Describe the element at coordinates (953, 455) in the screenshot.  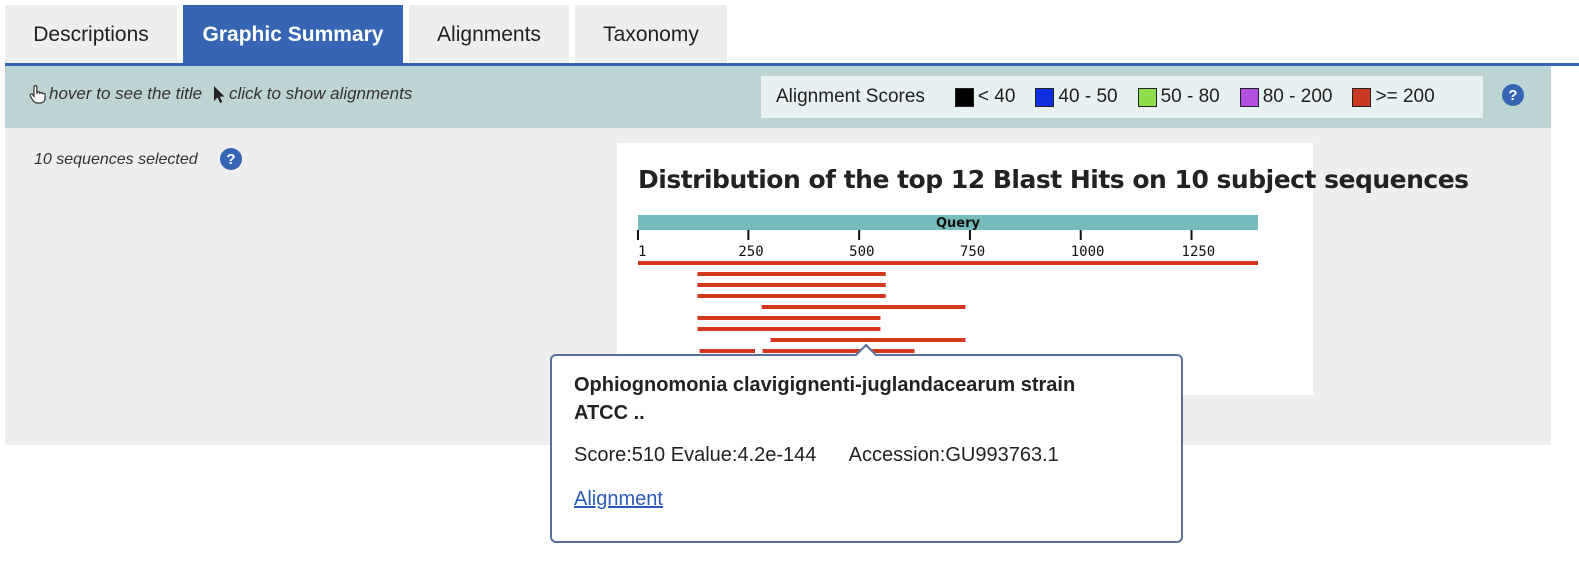
I see `tooltip-accession: Accession:GU993763.1` at that location.